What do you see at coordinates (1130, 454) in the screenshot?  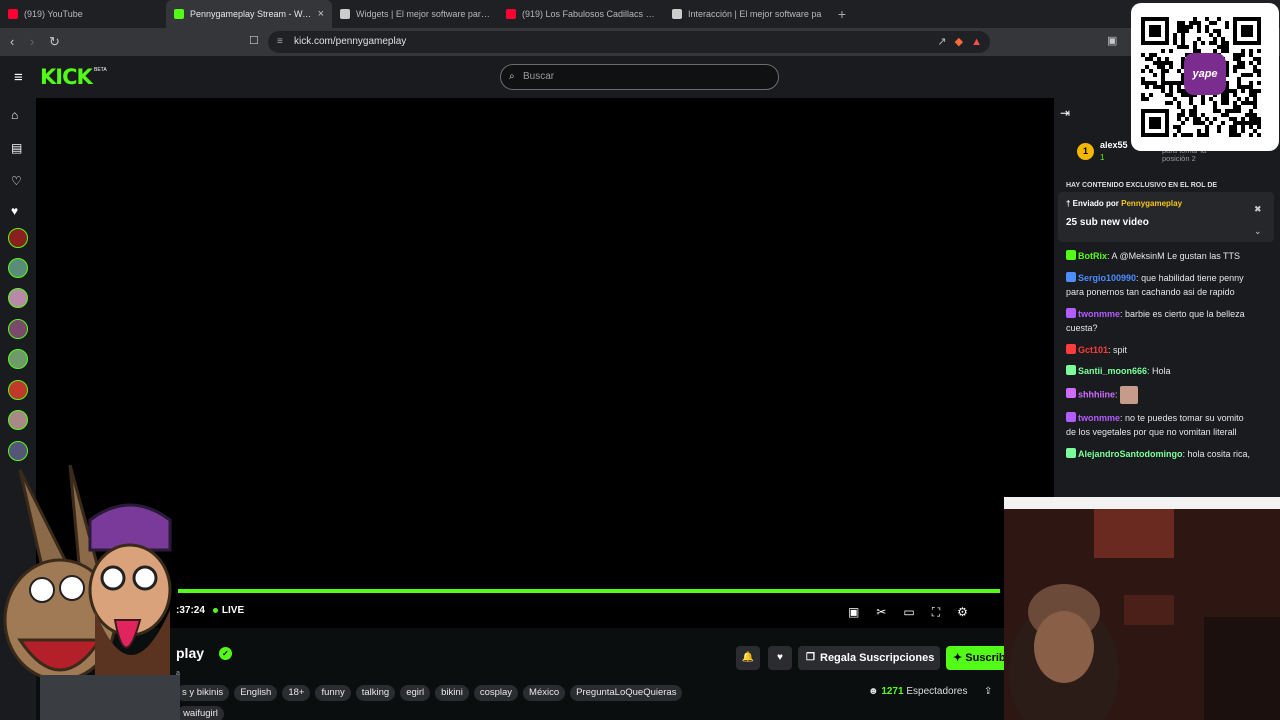 I see `chat-username: AlejandroSantodomingo` at bounding box center [1130, 454].